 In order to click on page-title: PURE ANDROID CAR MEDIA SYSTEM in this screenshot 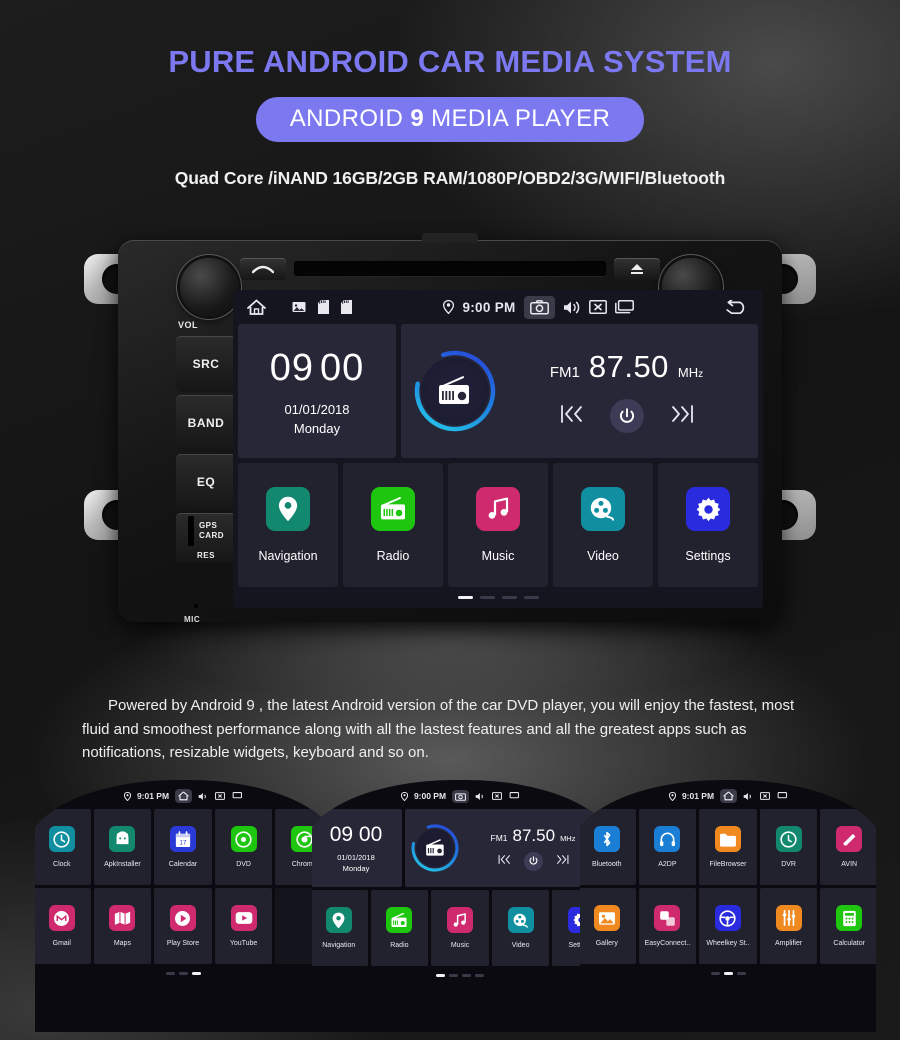, I will do `click(450, 61)`.